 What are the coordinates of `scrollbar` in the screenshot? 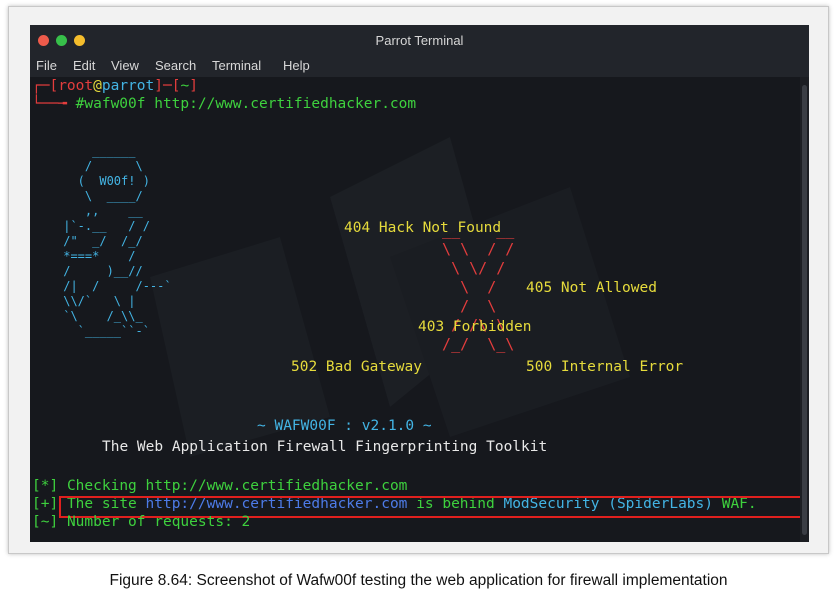 It's located at (804, 309).